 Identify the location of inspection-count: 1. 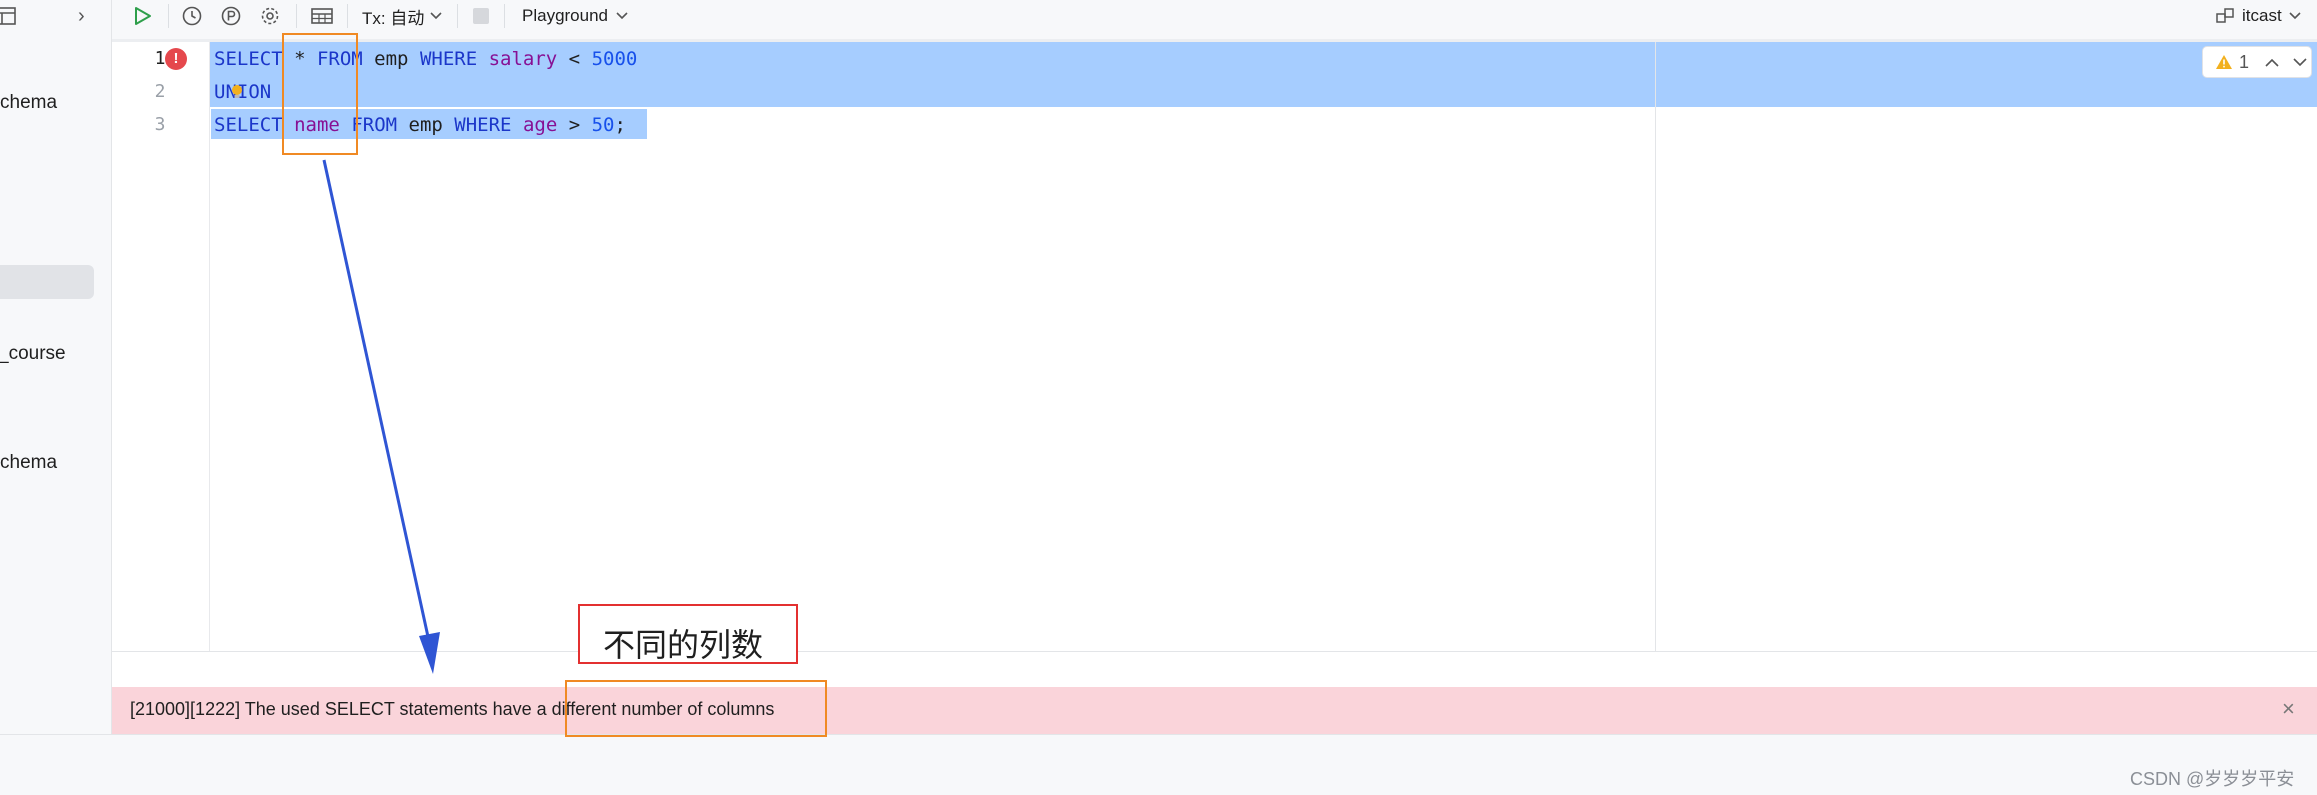
(2244, 61).